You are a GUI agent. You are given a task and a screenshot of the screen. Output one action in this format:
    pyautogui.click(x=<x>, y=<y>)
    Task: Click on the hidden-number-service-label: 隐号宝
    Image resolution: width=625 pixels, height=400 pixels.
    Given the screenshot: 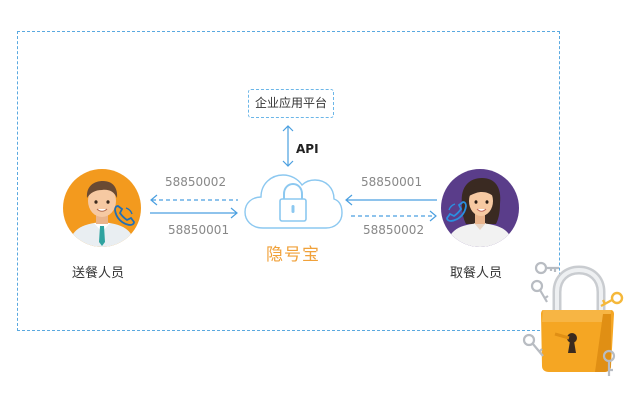 What is the action you would take?
    pyautogui.click(x=293, y=255)
    